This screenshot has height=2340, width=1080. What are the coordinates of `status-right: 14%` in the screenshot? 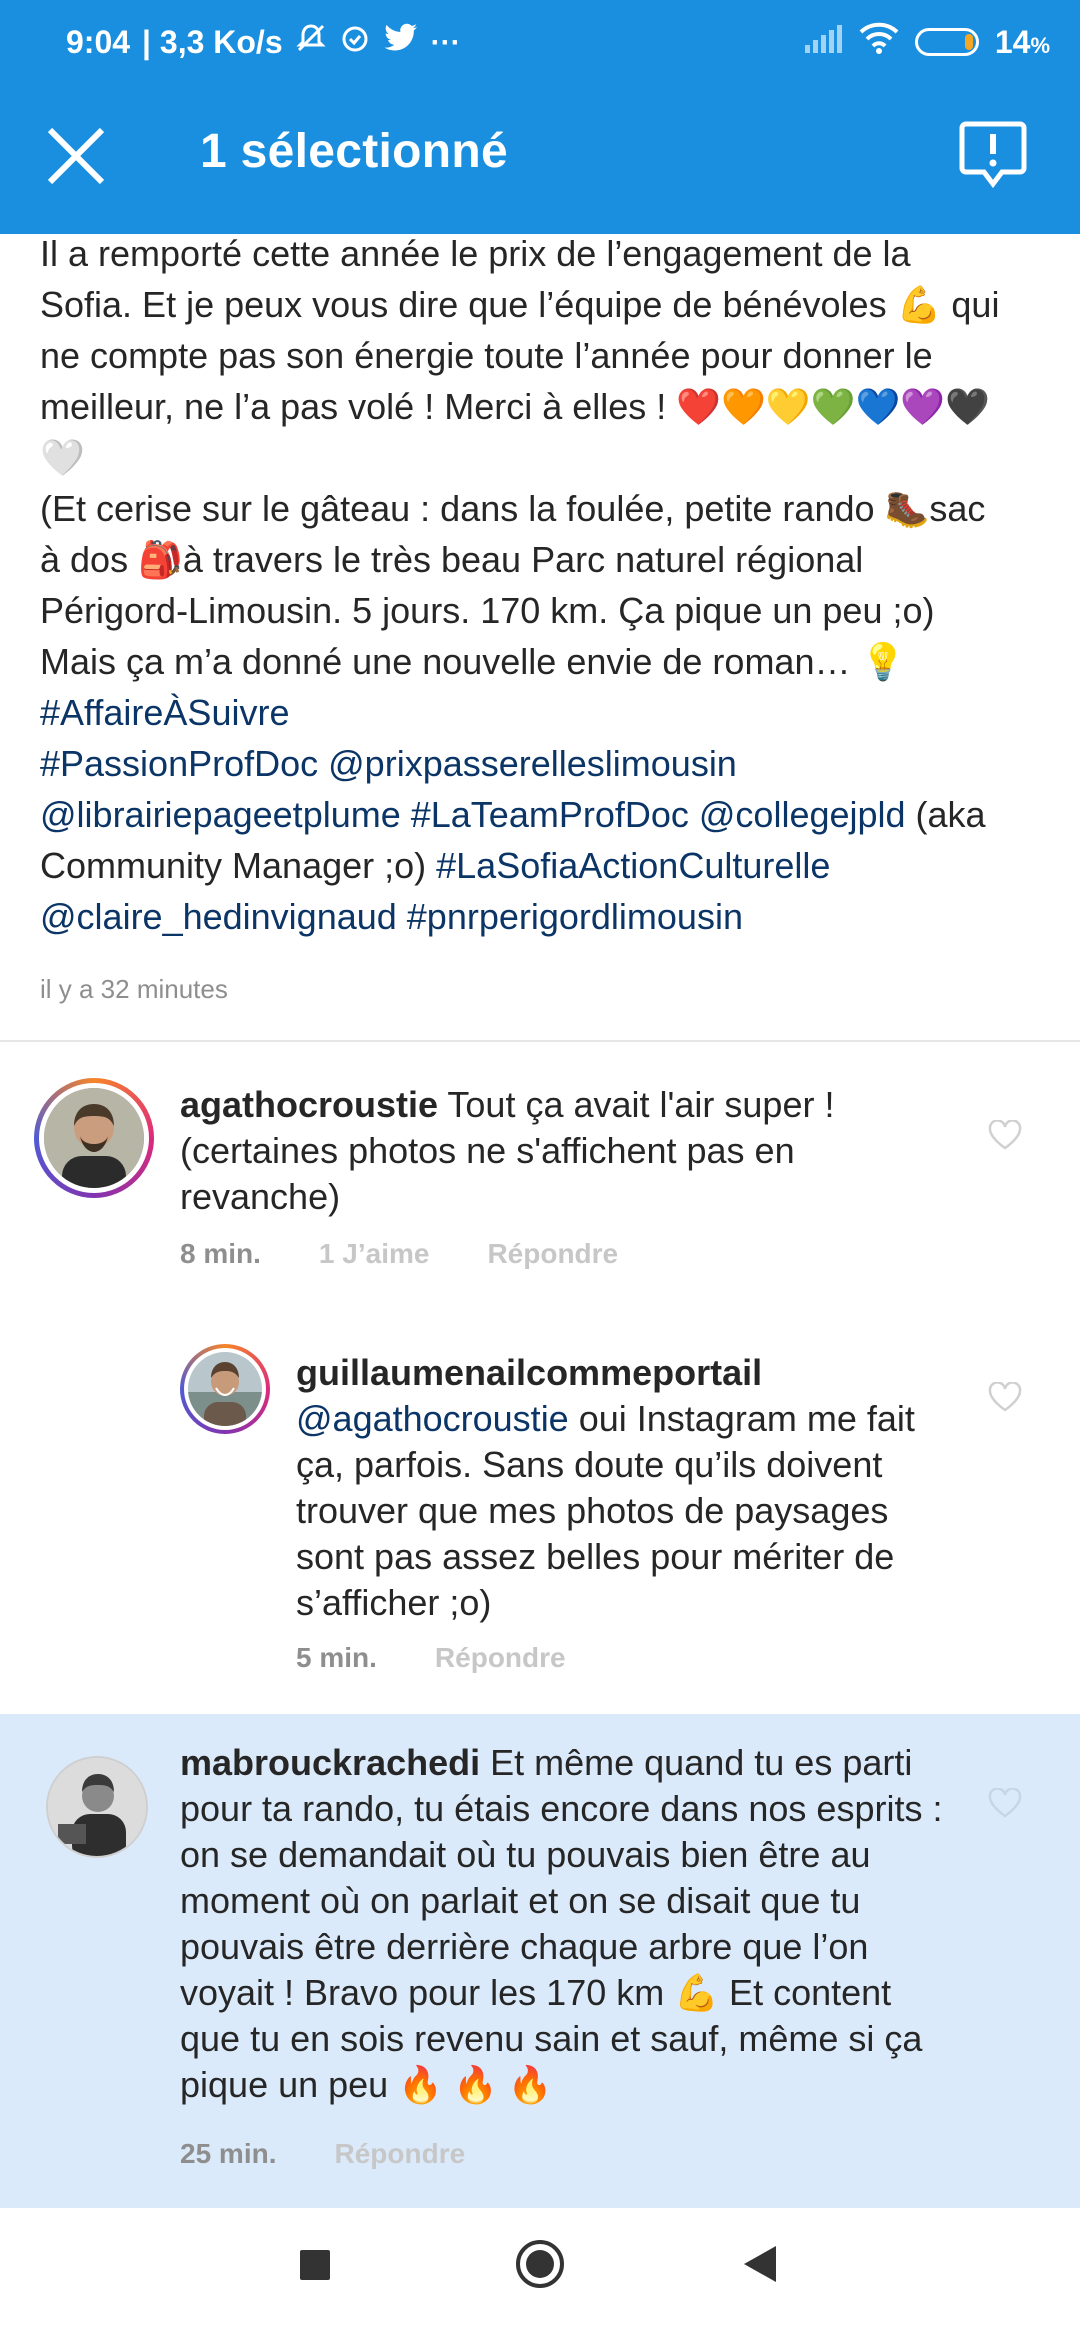 It's located at (926, 42).